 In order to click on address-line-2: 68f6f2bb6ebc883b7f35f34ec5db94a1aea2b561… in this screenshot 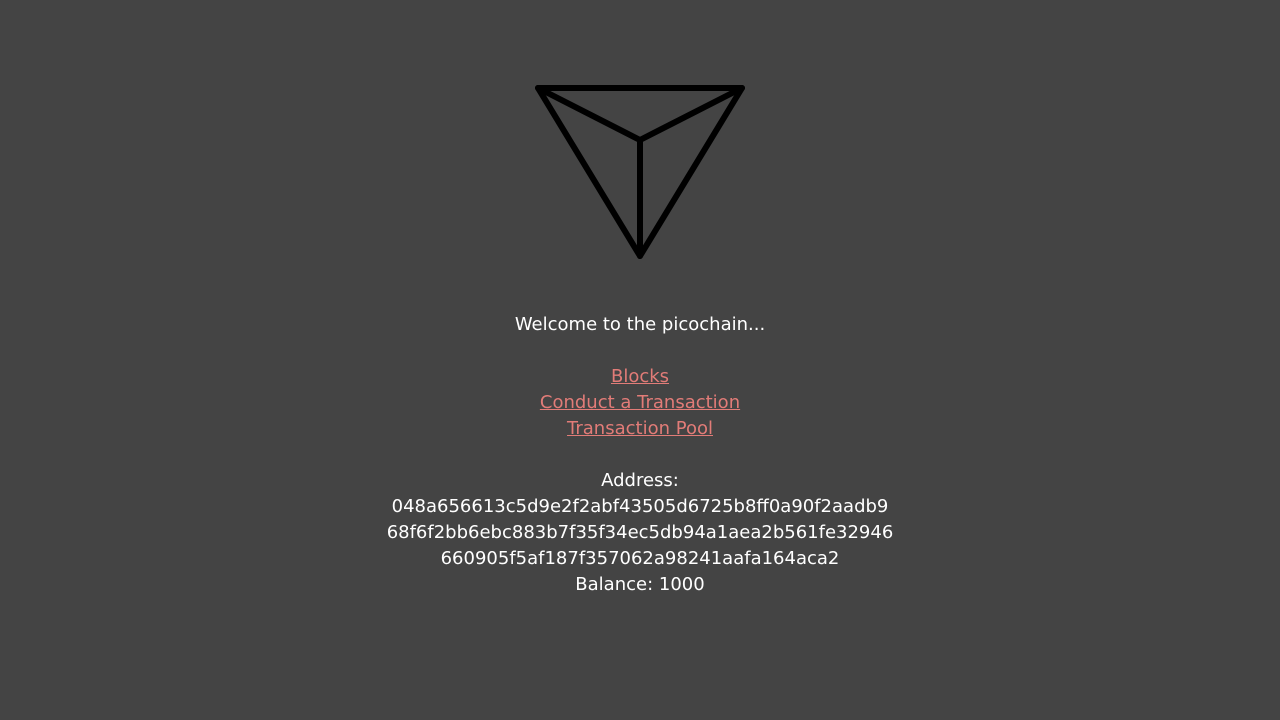, I will do `click(640, 532)`.